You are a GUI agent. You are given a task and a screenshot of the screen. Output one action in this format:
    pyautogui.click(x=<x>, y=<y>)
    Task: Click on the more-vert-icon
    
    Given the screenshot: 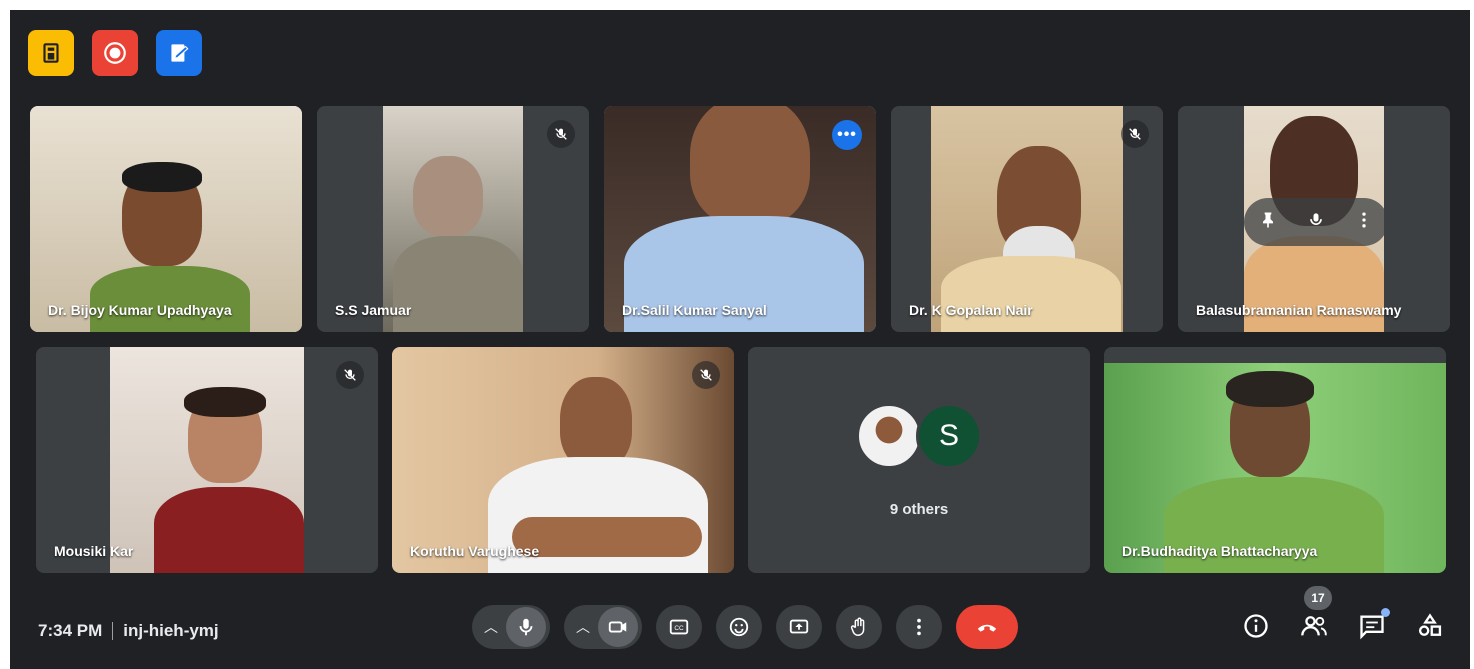 What is the action you would take?
    pyautogui.click(x=1364, y=222)
    